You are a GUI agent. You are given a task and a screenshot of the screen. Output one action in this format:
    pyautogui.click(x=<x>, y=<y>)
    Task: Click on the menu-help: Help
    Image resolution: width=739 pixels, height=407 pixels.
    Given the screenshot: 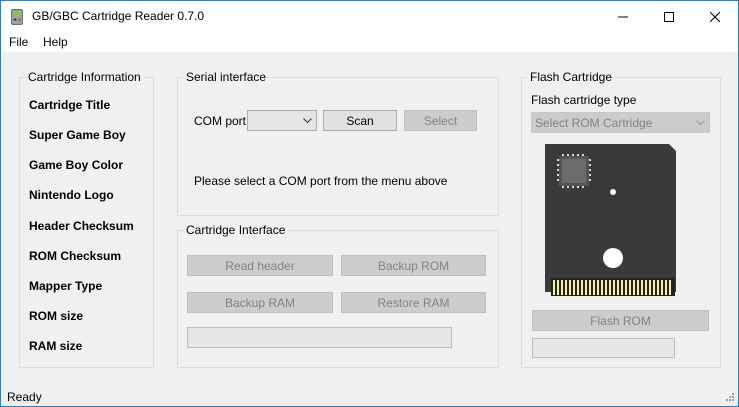 What is the action you would take?
    pyautogui.click(x=55, y=42)
    